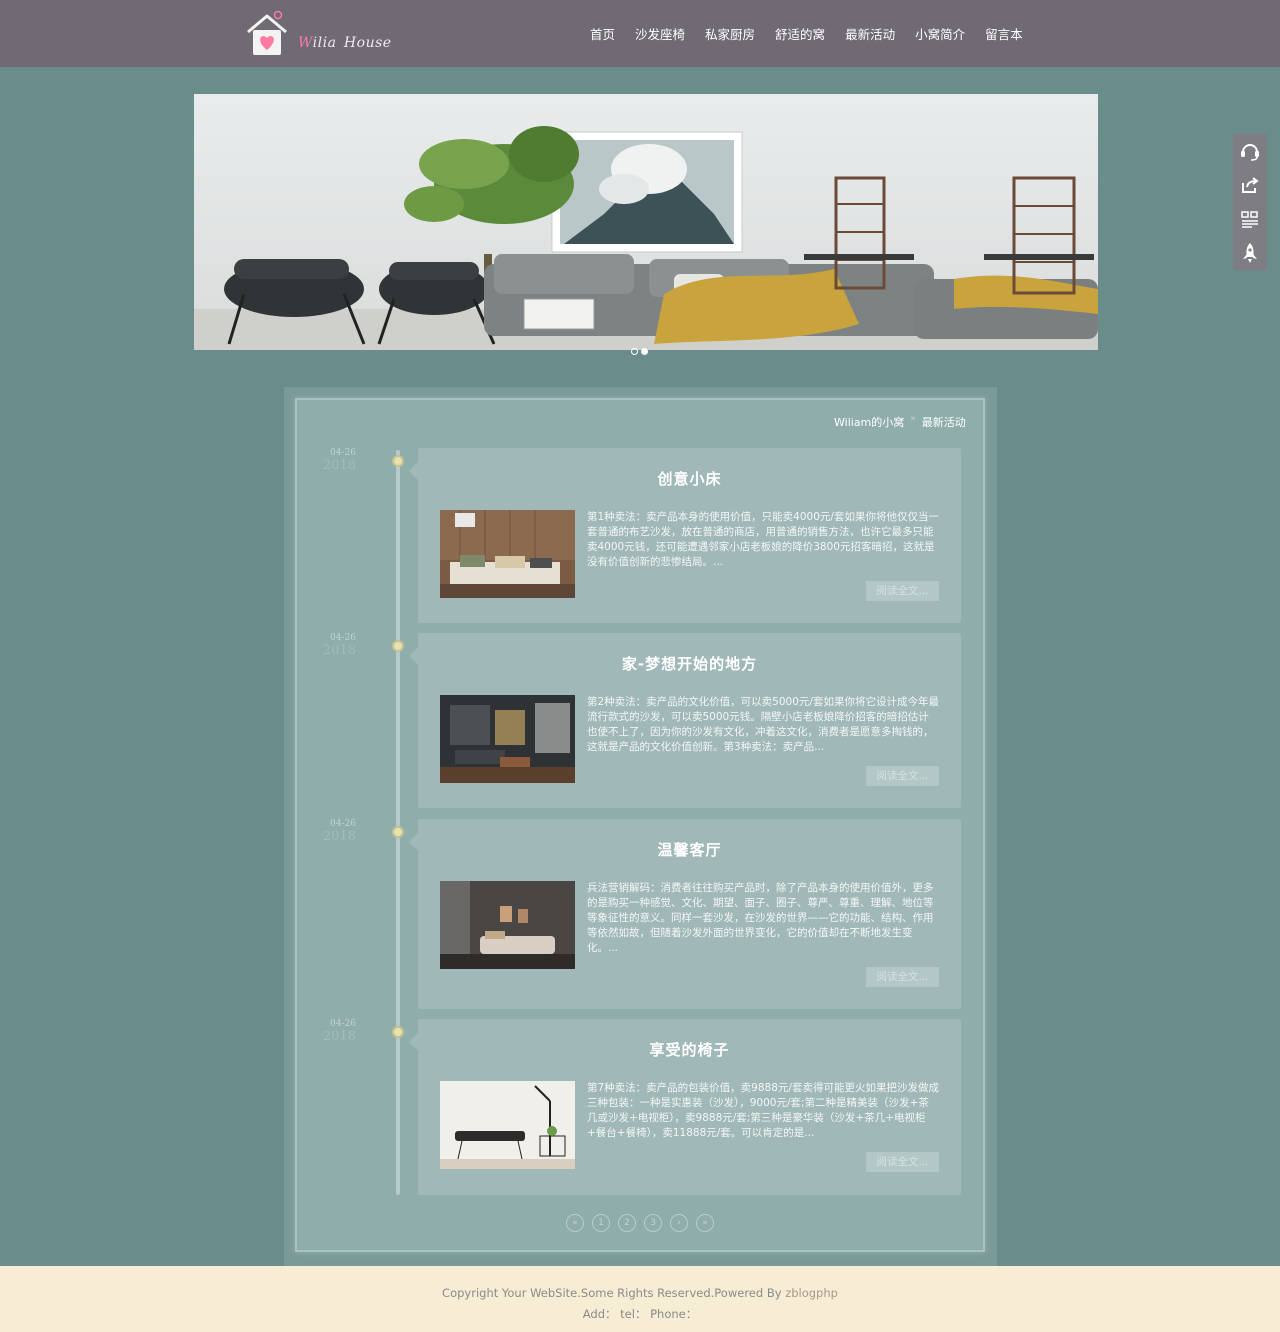 The width and height of the screenshot is (1280, 1332). I want to click on pagination-page-2: 2, so click(627, 1223).